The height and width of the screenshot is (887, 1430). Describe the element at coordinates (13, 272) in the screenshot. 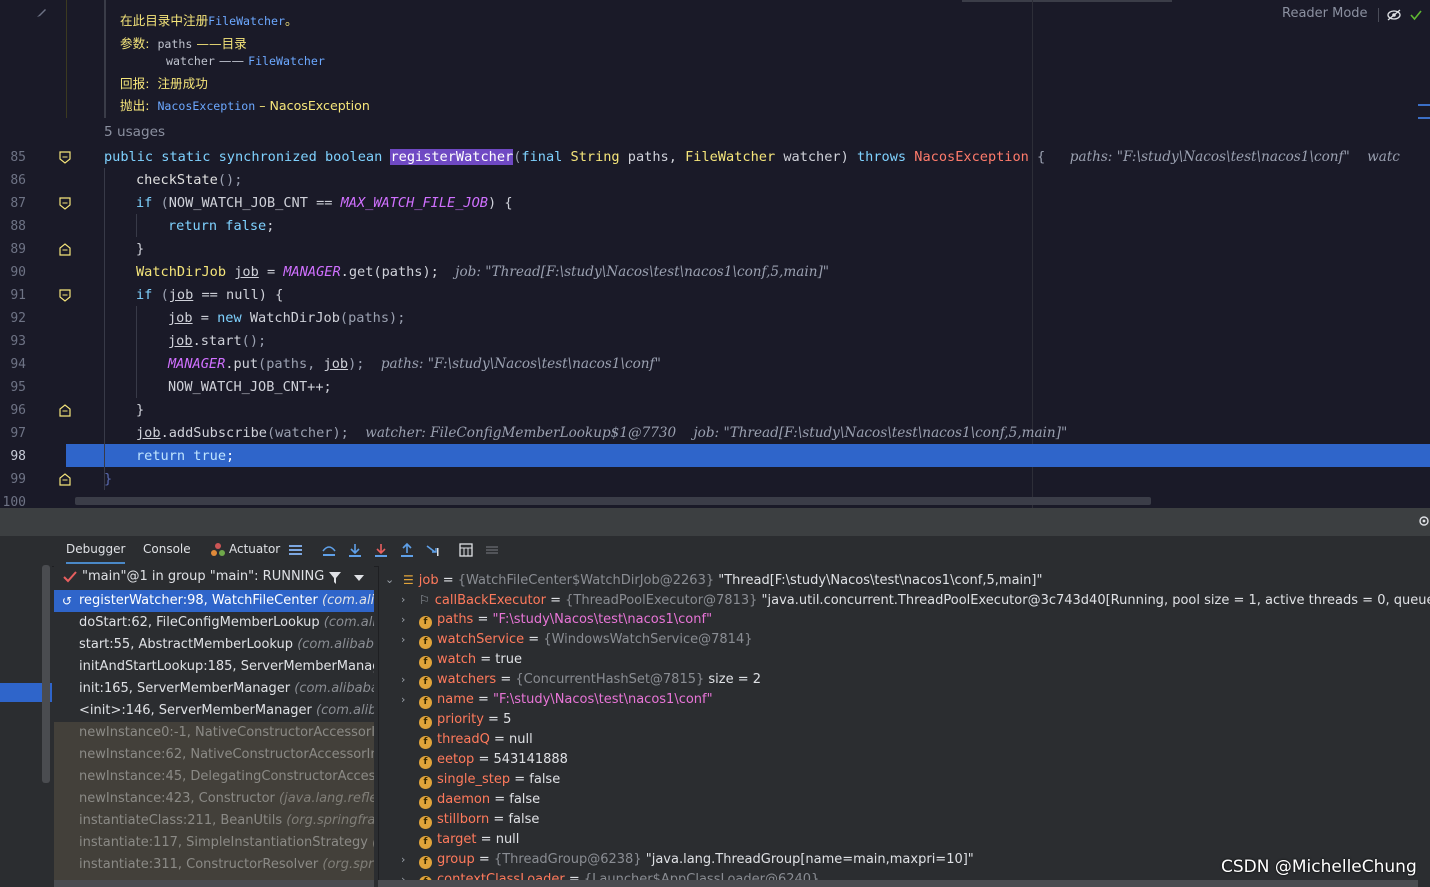

I see `line-number: 90` at that location.